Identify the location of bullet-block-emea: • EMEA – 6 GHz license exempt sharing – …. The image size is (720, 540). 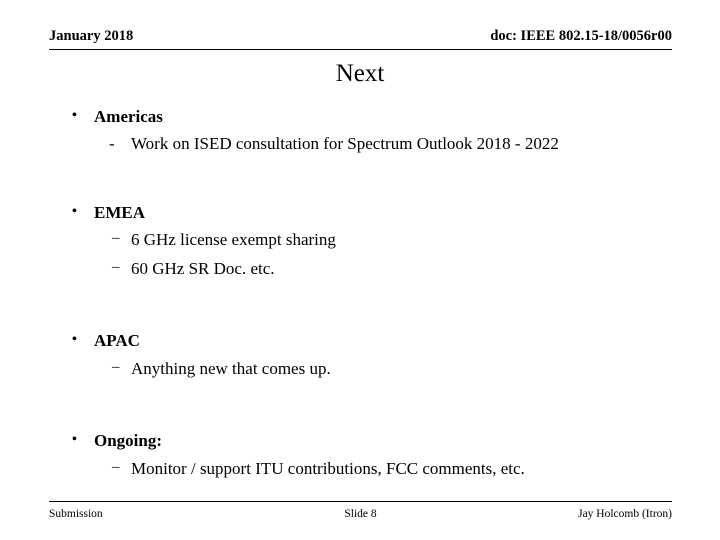
(361, 241).